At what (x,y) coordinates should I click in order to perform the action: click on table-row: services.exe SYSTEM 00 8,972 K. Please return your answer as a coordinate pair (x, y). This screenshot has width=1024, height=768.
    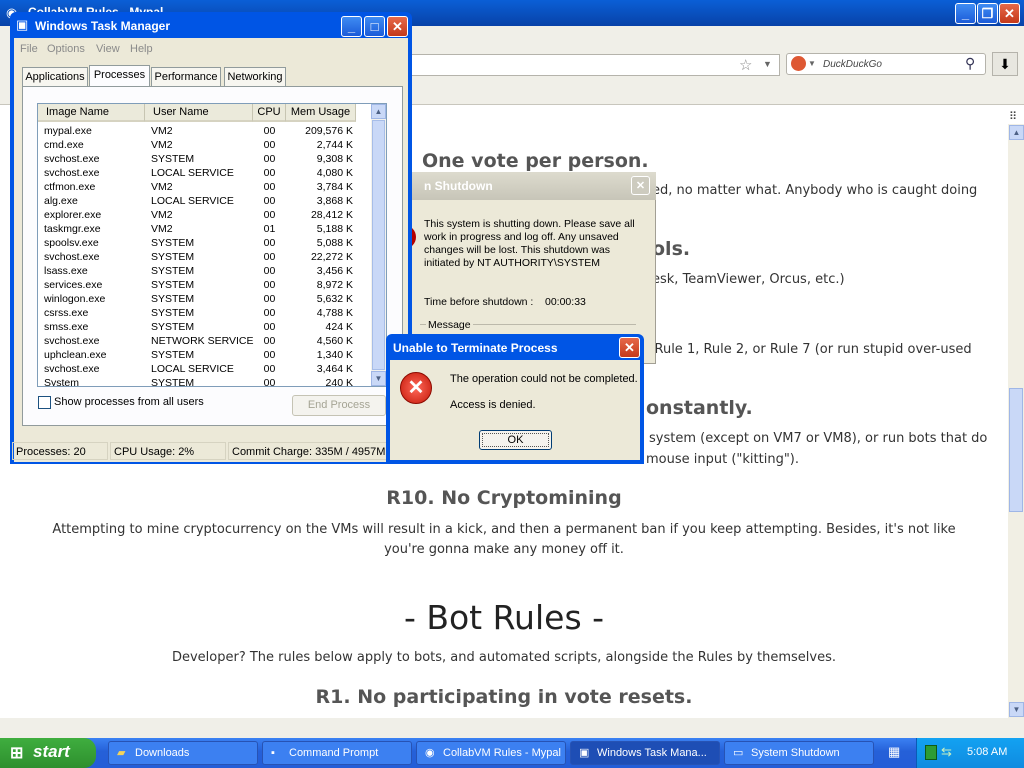
    Looking at the image, I should click on (204, 285).